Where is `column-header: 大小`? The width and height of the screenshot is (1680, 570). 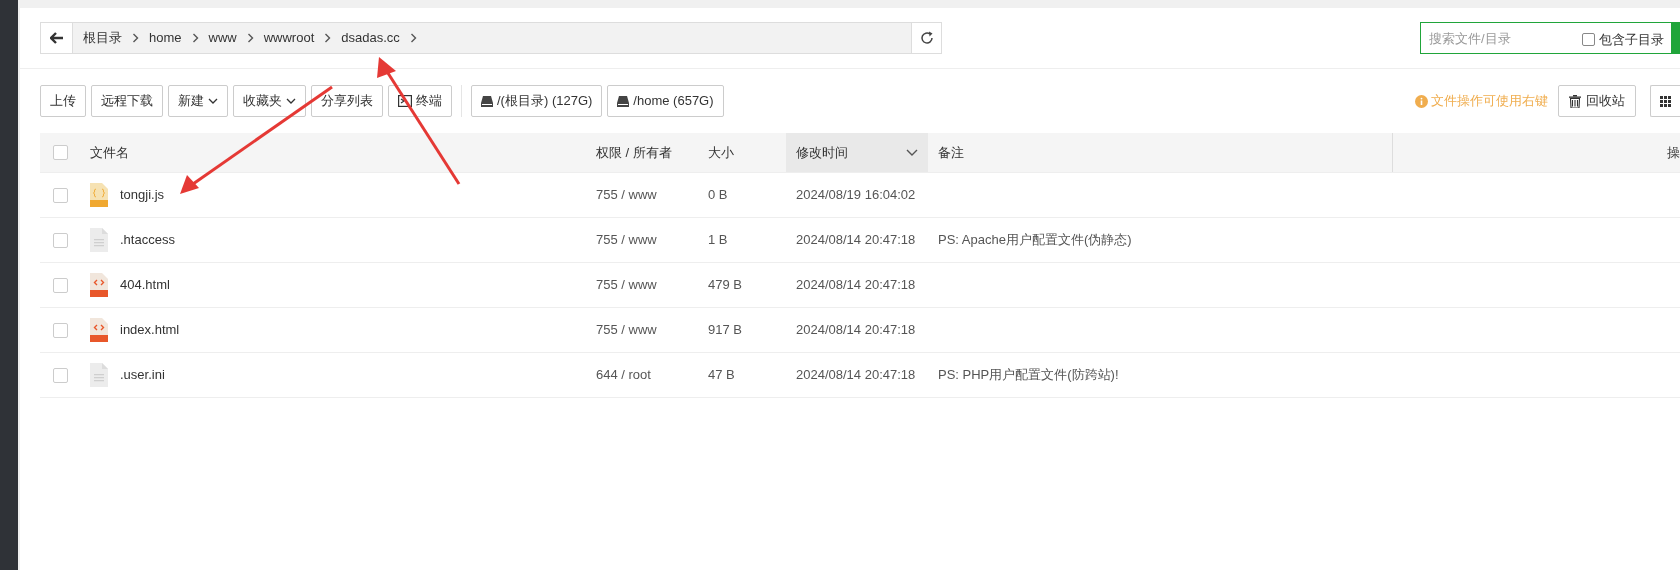 column-header: 大小 is located at coordinates (721, 152).